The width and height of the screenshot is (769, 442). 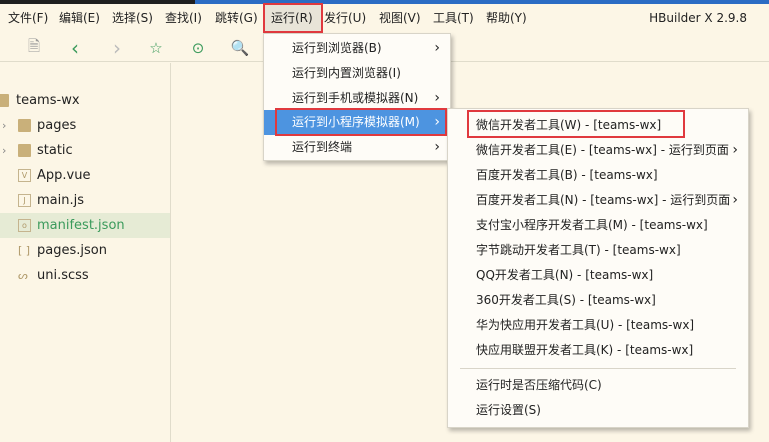 I want to click on menu-item-label: 360开发者工具(S) - [teams-wx], so click(x=566, y=300).